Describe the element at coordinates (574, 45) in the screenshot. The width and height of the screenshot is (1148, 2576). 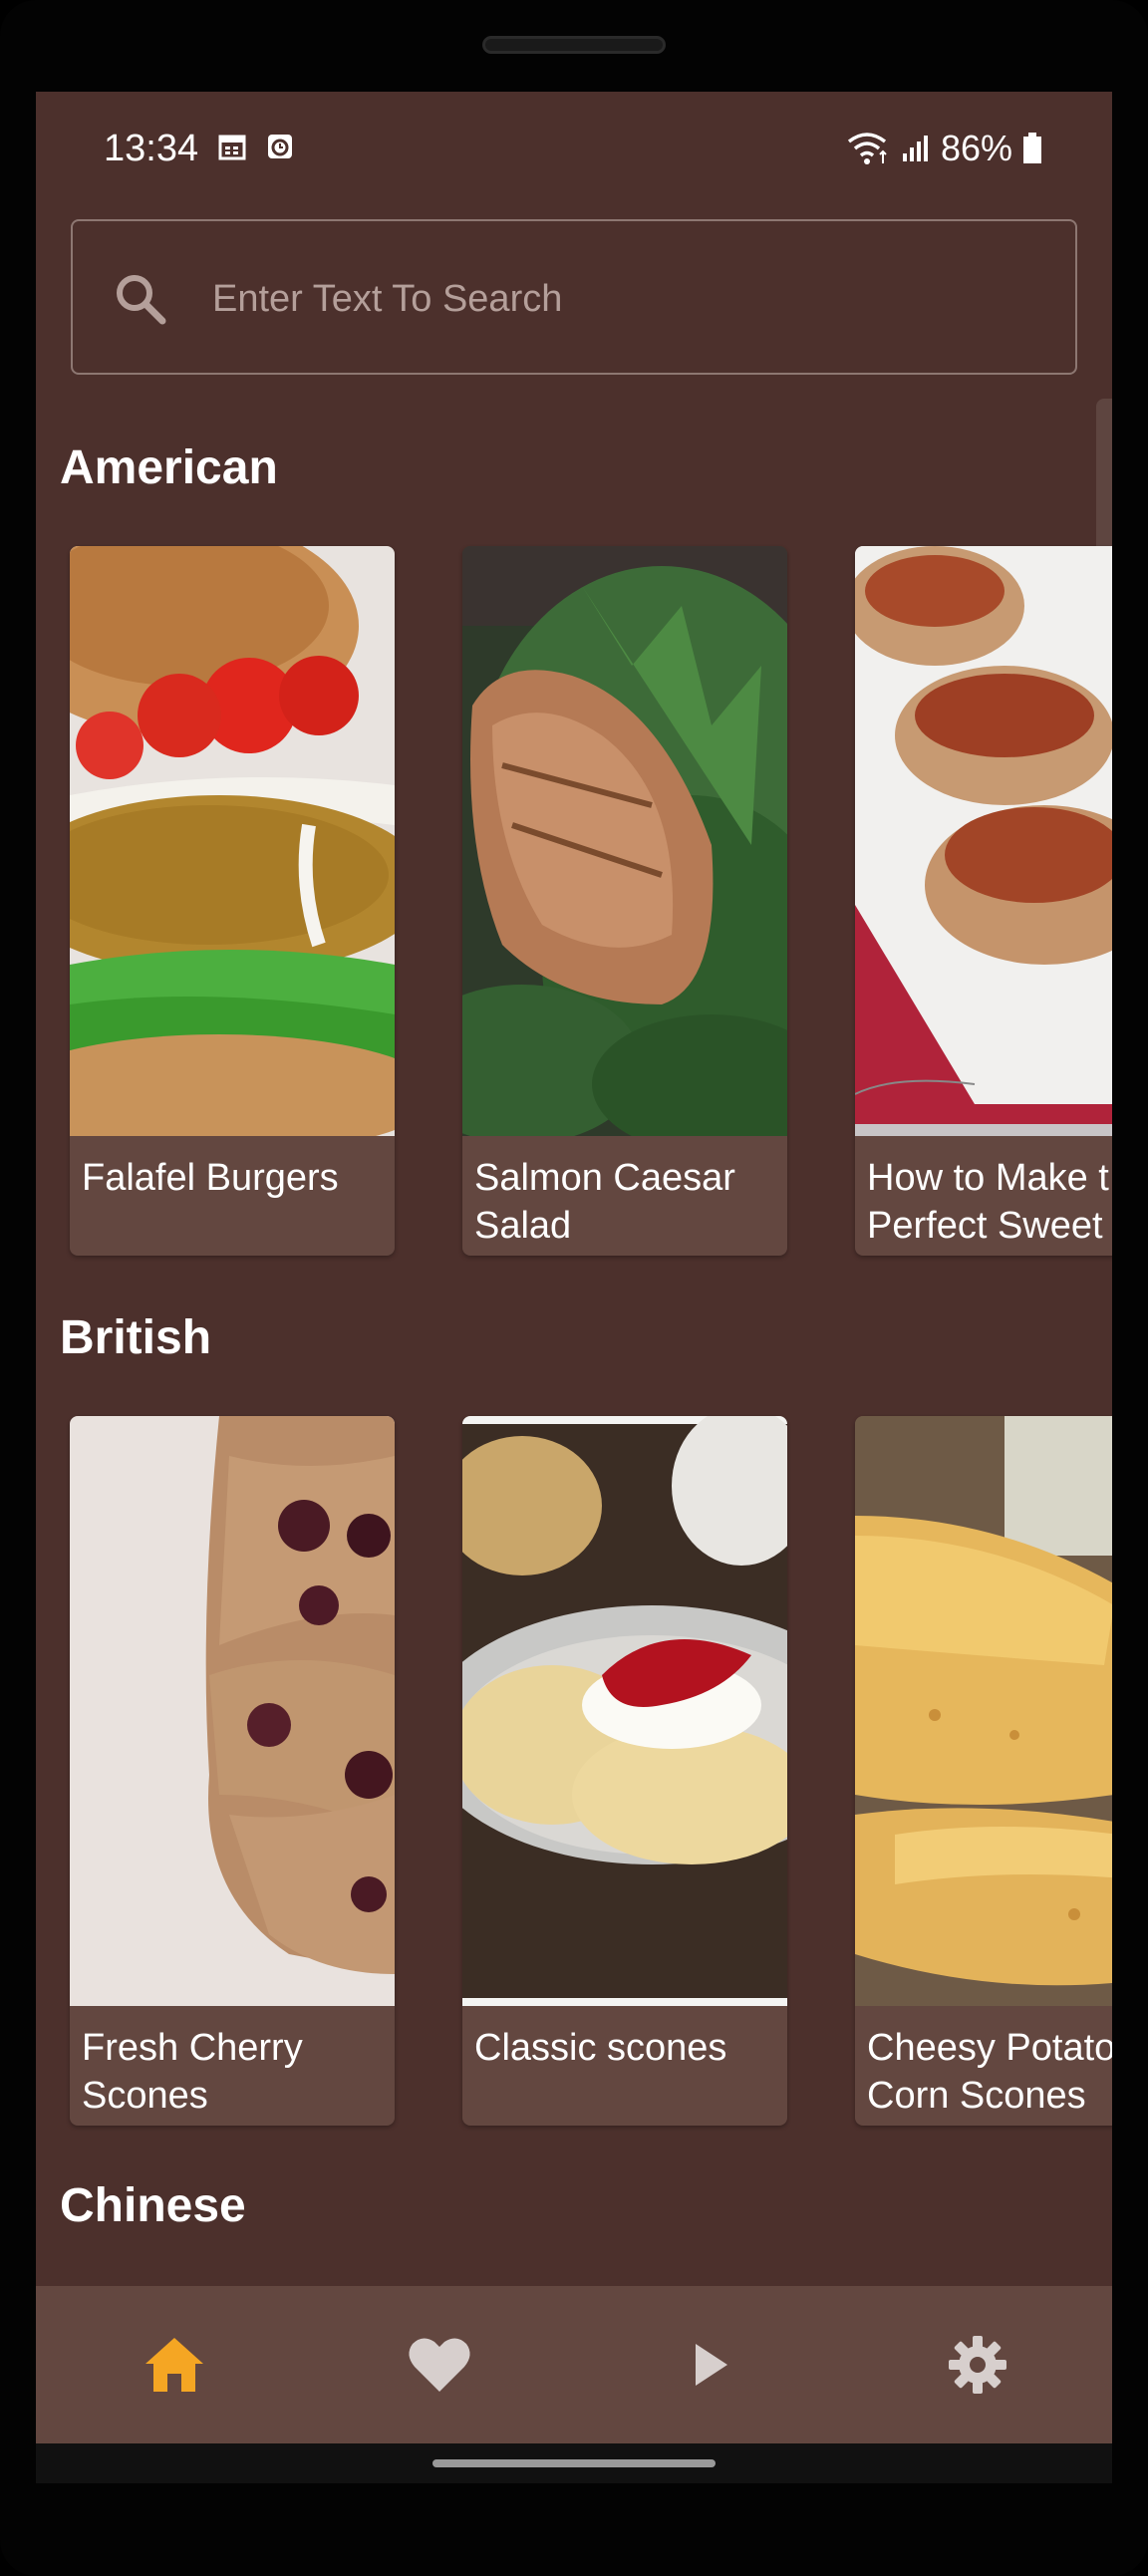
I see `speaker-grille` at that location.